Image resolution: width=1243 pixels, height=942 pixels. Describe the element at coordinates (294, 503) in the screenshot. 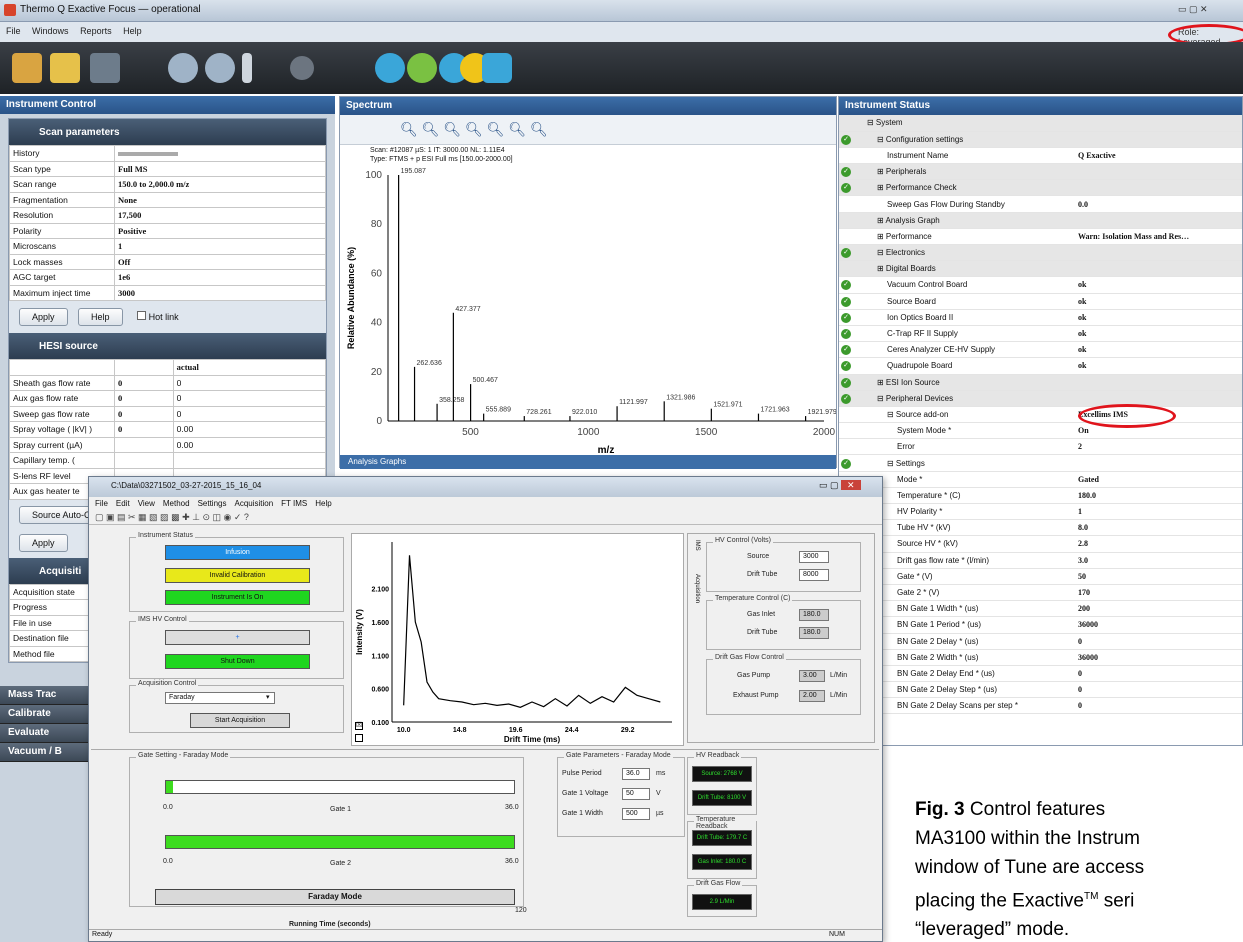

I see `ims-menu-6: FT IMS` at that location.